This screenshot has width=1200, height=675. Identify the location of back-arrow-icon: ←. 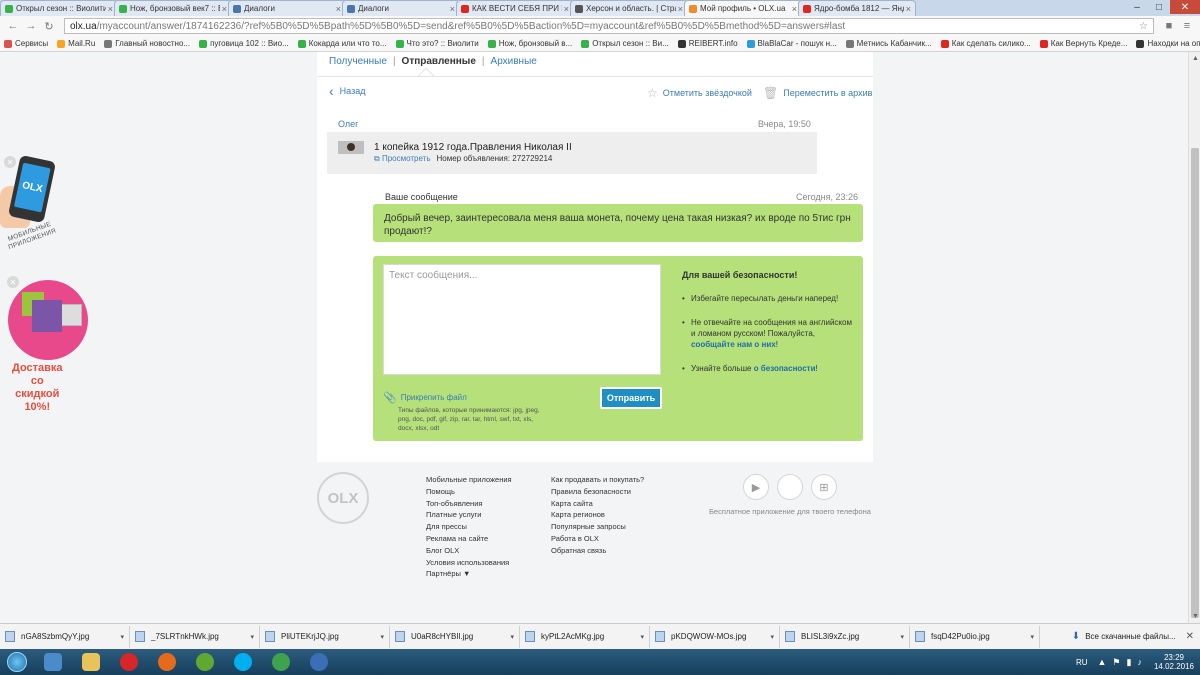
(13, 26).